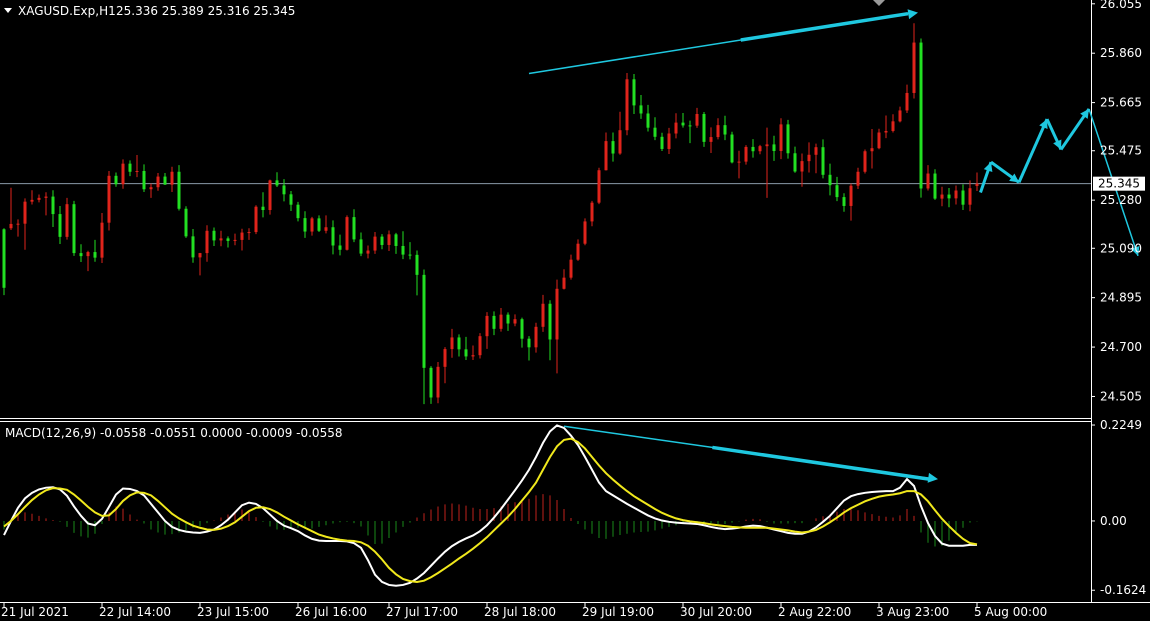 This screenshot has height=621, width=1150. What do you see at coordinates (1121, 248) in the screenshot?
I see `price-tick-label: 25.090` at bounding box center [1121, 248].